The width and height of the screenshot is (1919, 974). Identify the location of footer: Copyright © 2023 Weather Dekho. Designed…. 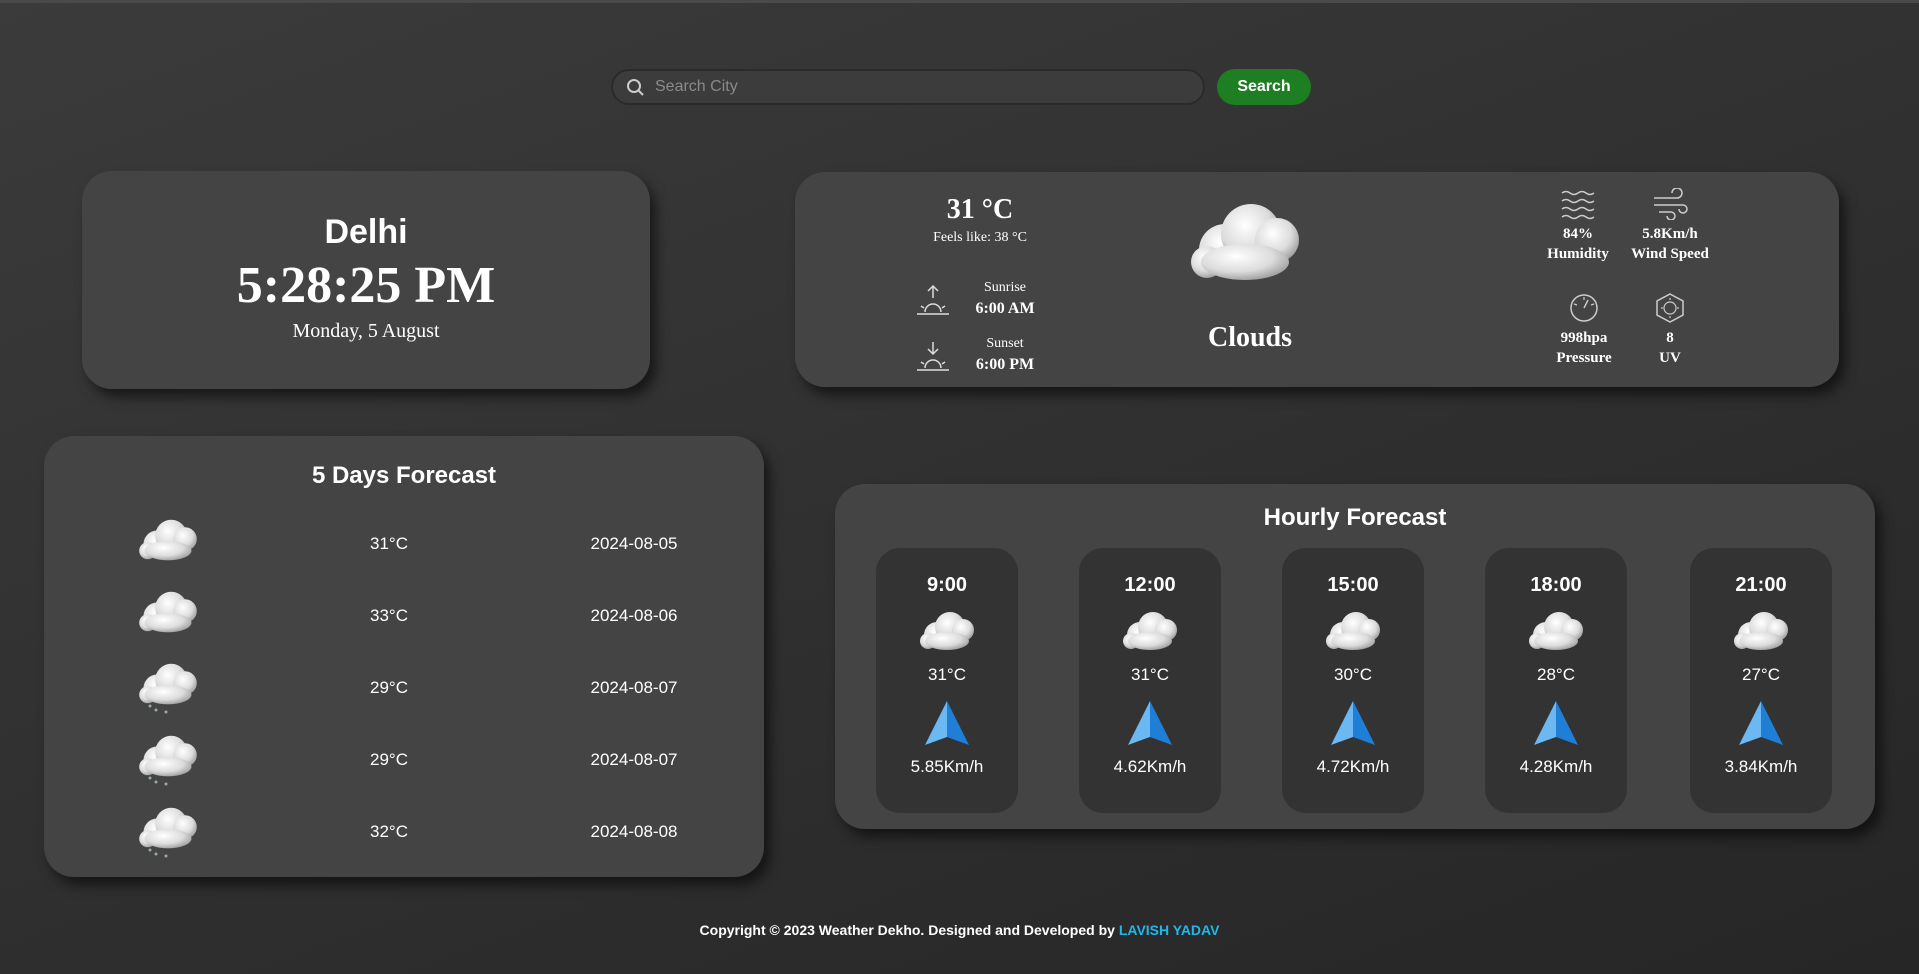
(959, 930).